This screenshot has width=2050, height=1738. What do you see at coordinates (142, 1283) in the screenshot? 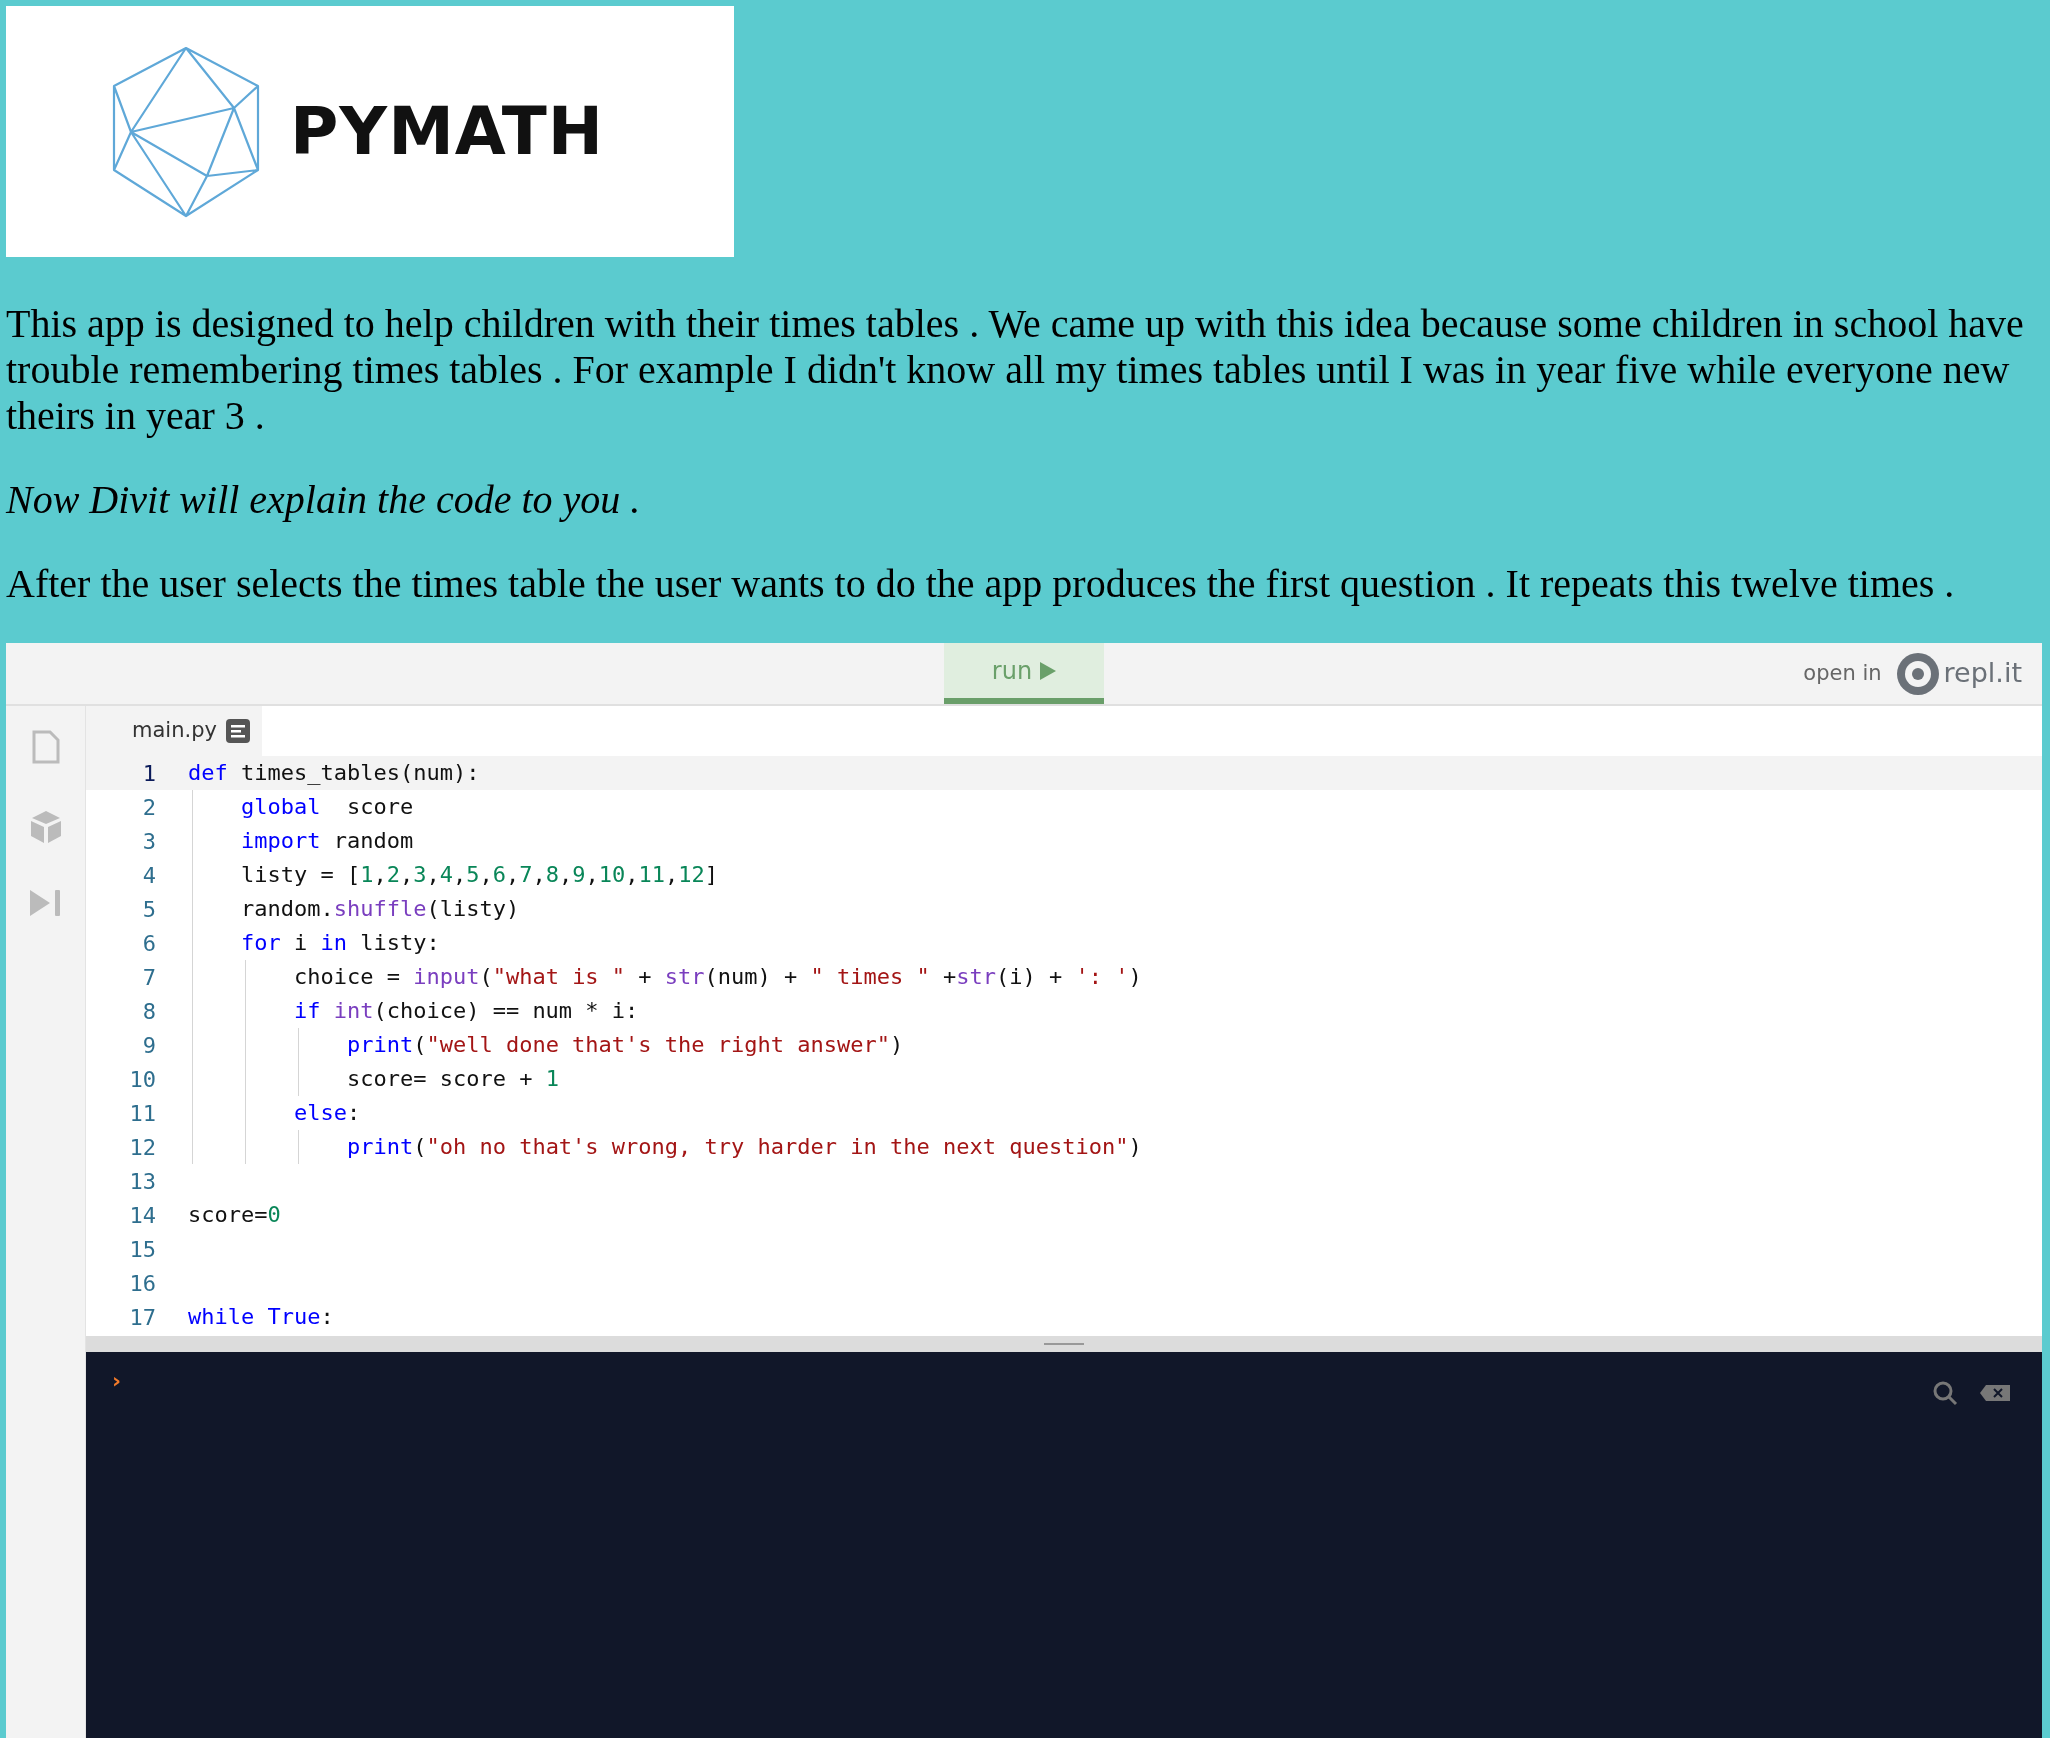
I see `line-number: 16` at bounding box center [142, 1283].